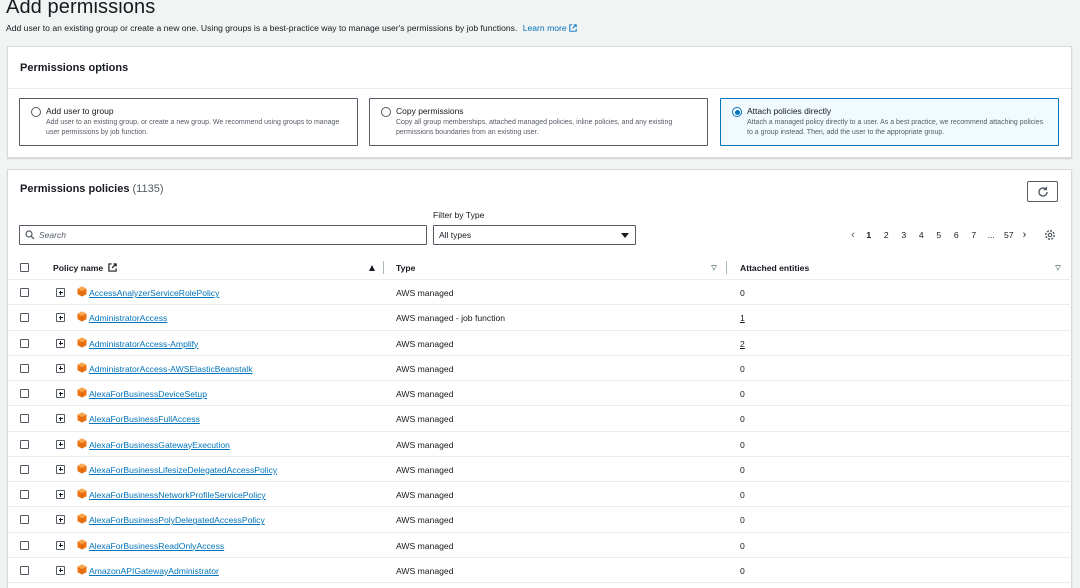 Image resolution: width=1080 pixels, height=588 pixels. What do you see at coordinates (154, 293) in the screenshot?
I see `policy-name-link: AccessAnalyzerServiceRolePolicy` at bounding box center [154, 293].